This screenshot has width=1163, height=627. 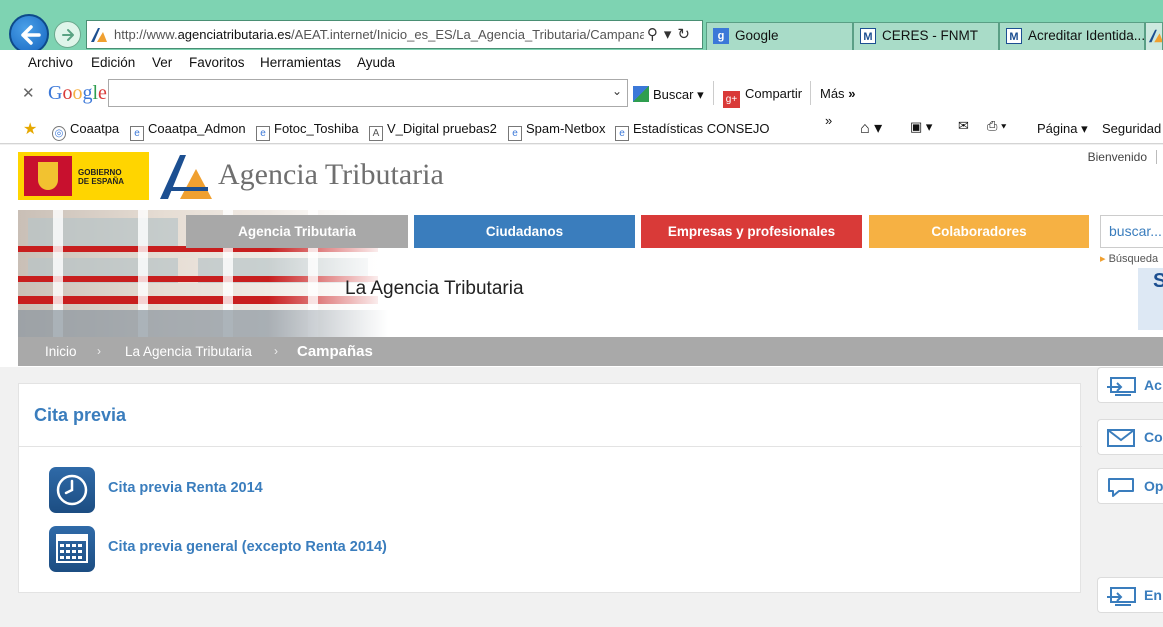 What do you see at coordinates (113, 62) in the screenshot?
I see `menu-edicion: Edición` at bounding box center [113, 62].